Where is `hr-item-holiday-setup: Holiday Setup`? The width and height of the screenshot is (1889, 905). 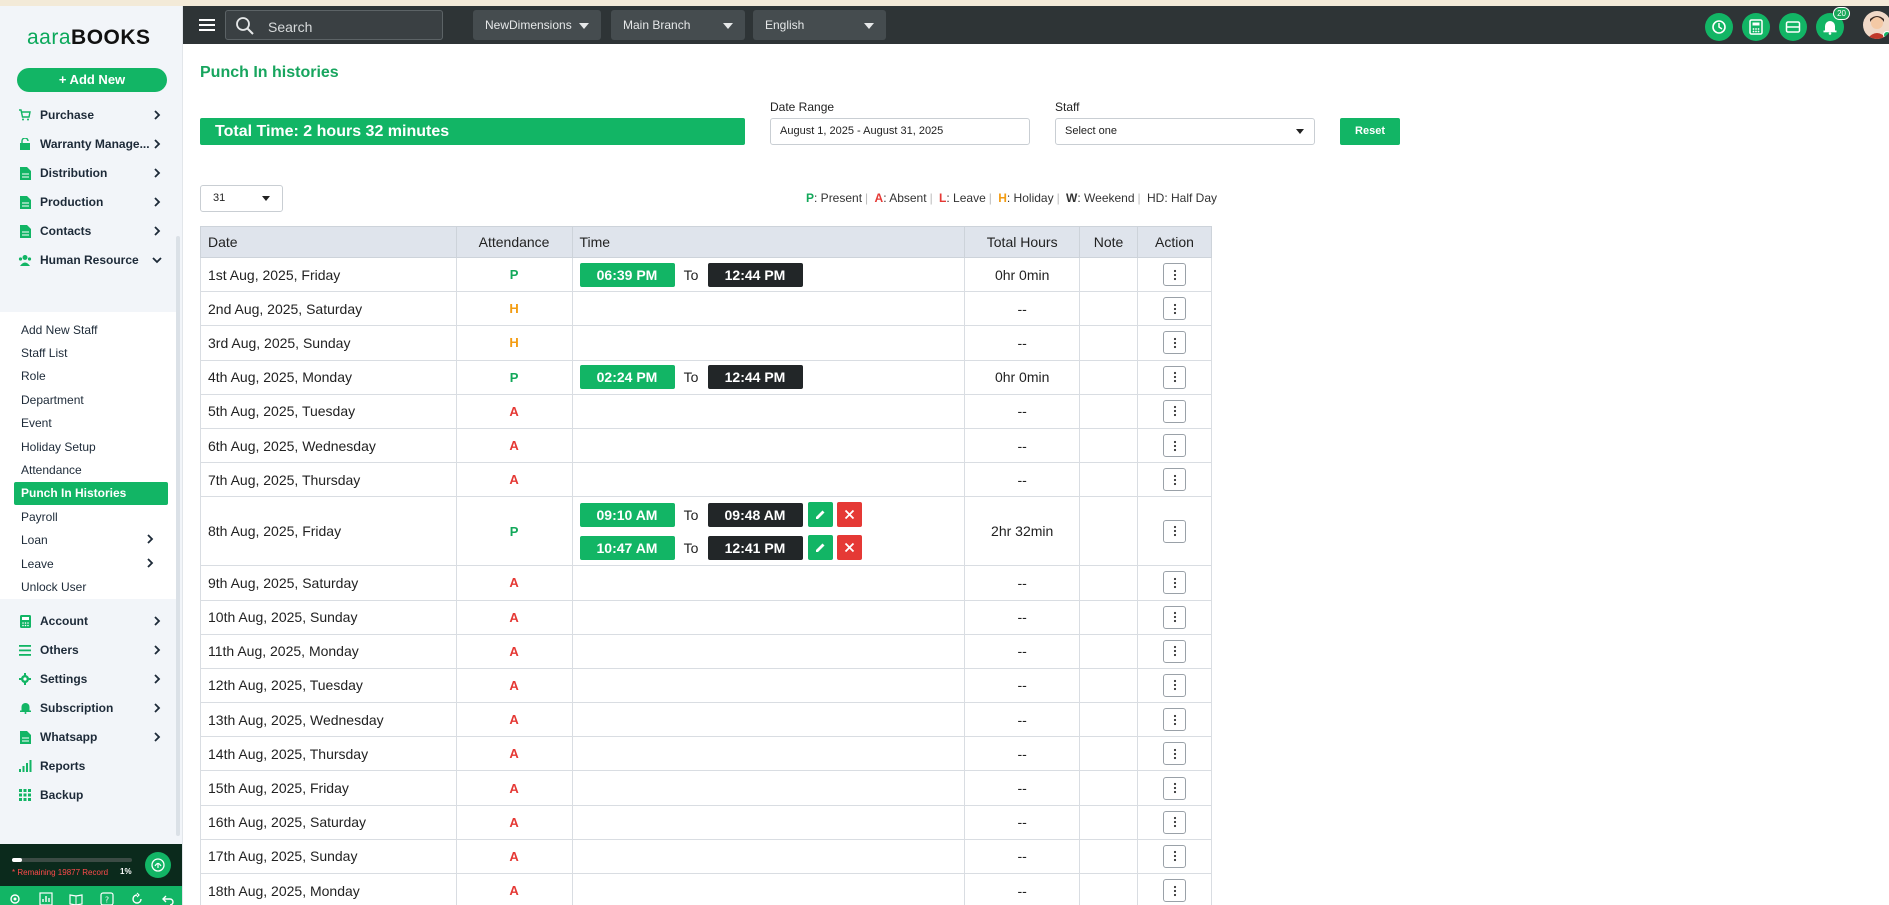
hr-item-holiday-setup: Holiday Setup is located at coordinates (91, 446).